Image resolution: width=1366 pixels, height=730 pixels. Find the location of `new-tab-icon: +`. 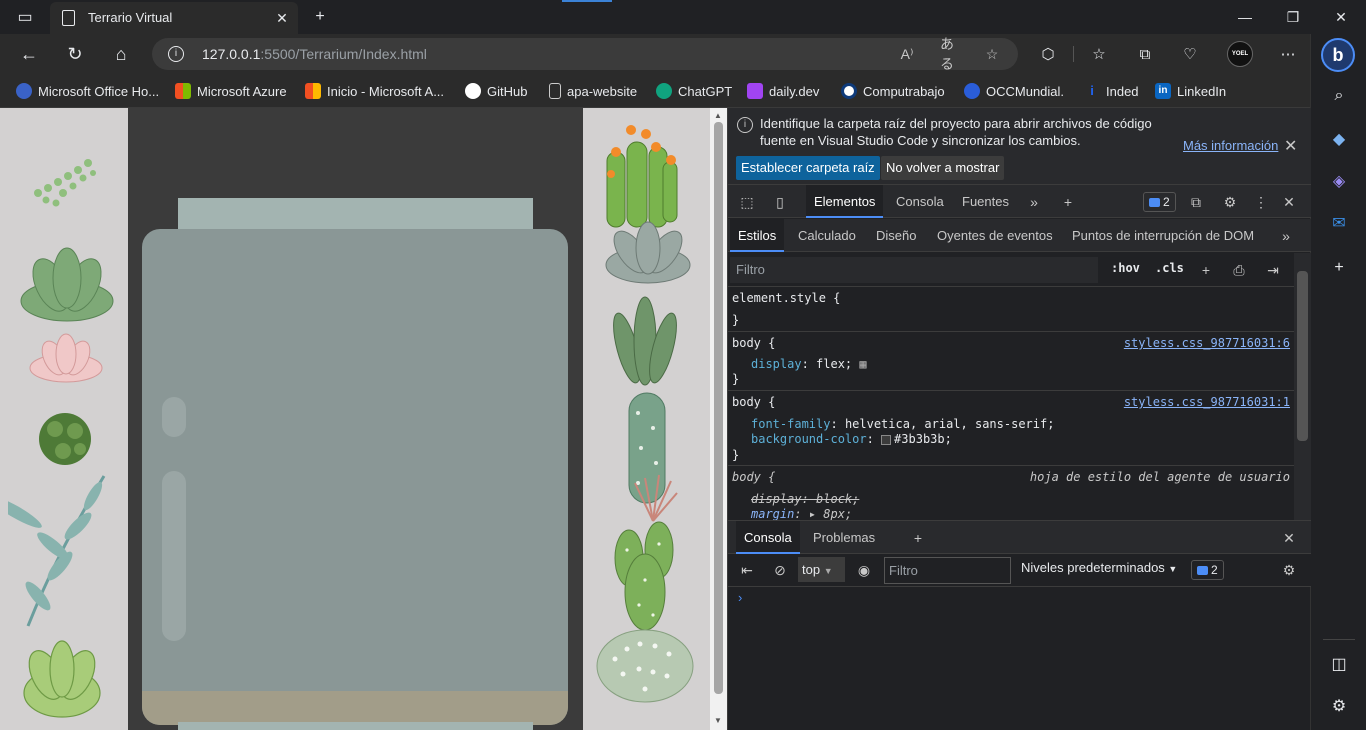

new-tab-icon: + is located at coordinates (320, 17).